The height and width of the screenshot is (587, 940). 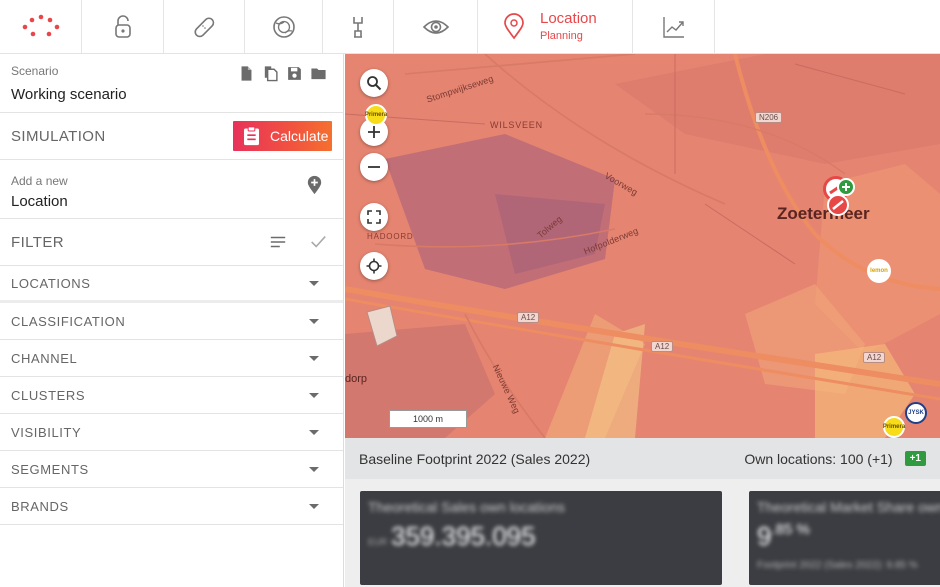 What do you see at coordinates (769, 117) in the screenshot?
I see `road-shield: N206` at bounding box center [769, 117].